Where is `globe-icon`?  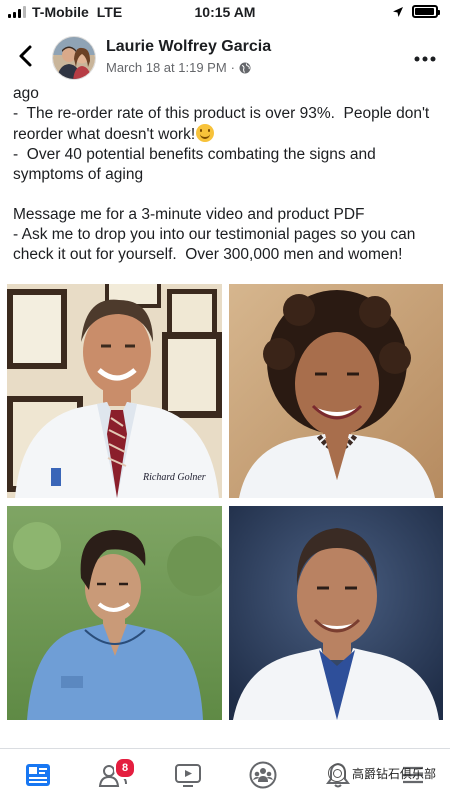 globe-icon is located at coordinates (245, 67).